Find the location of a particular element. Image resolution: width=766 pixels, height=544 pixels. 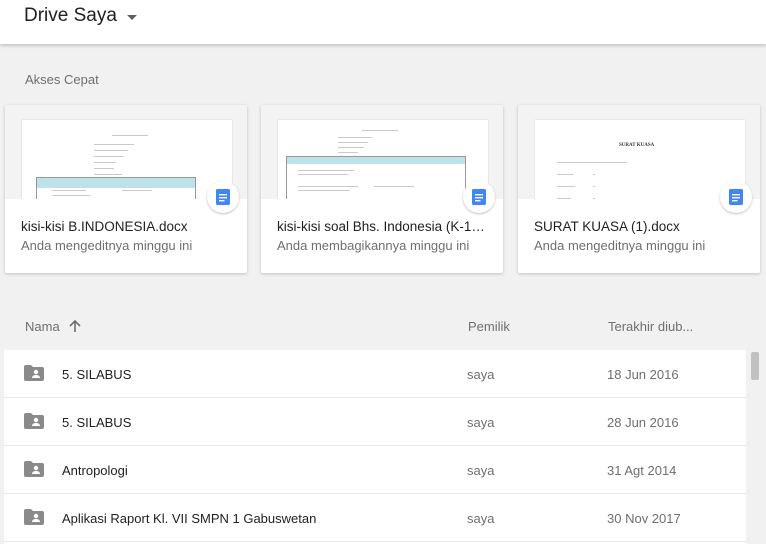

top-bar: Drive Saya is located at coordinates (383, 22).